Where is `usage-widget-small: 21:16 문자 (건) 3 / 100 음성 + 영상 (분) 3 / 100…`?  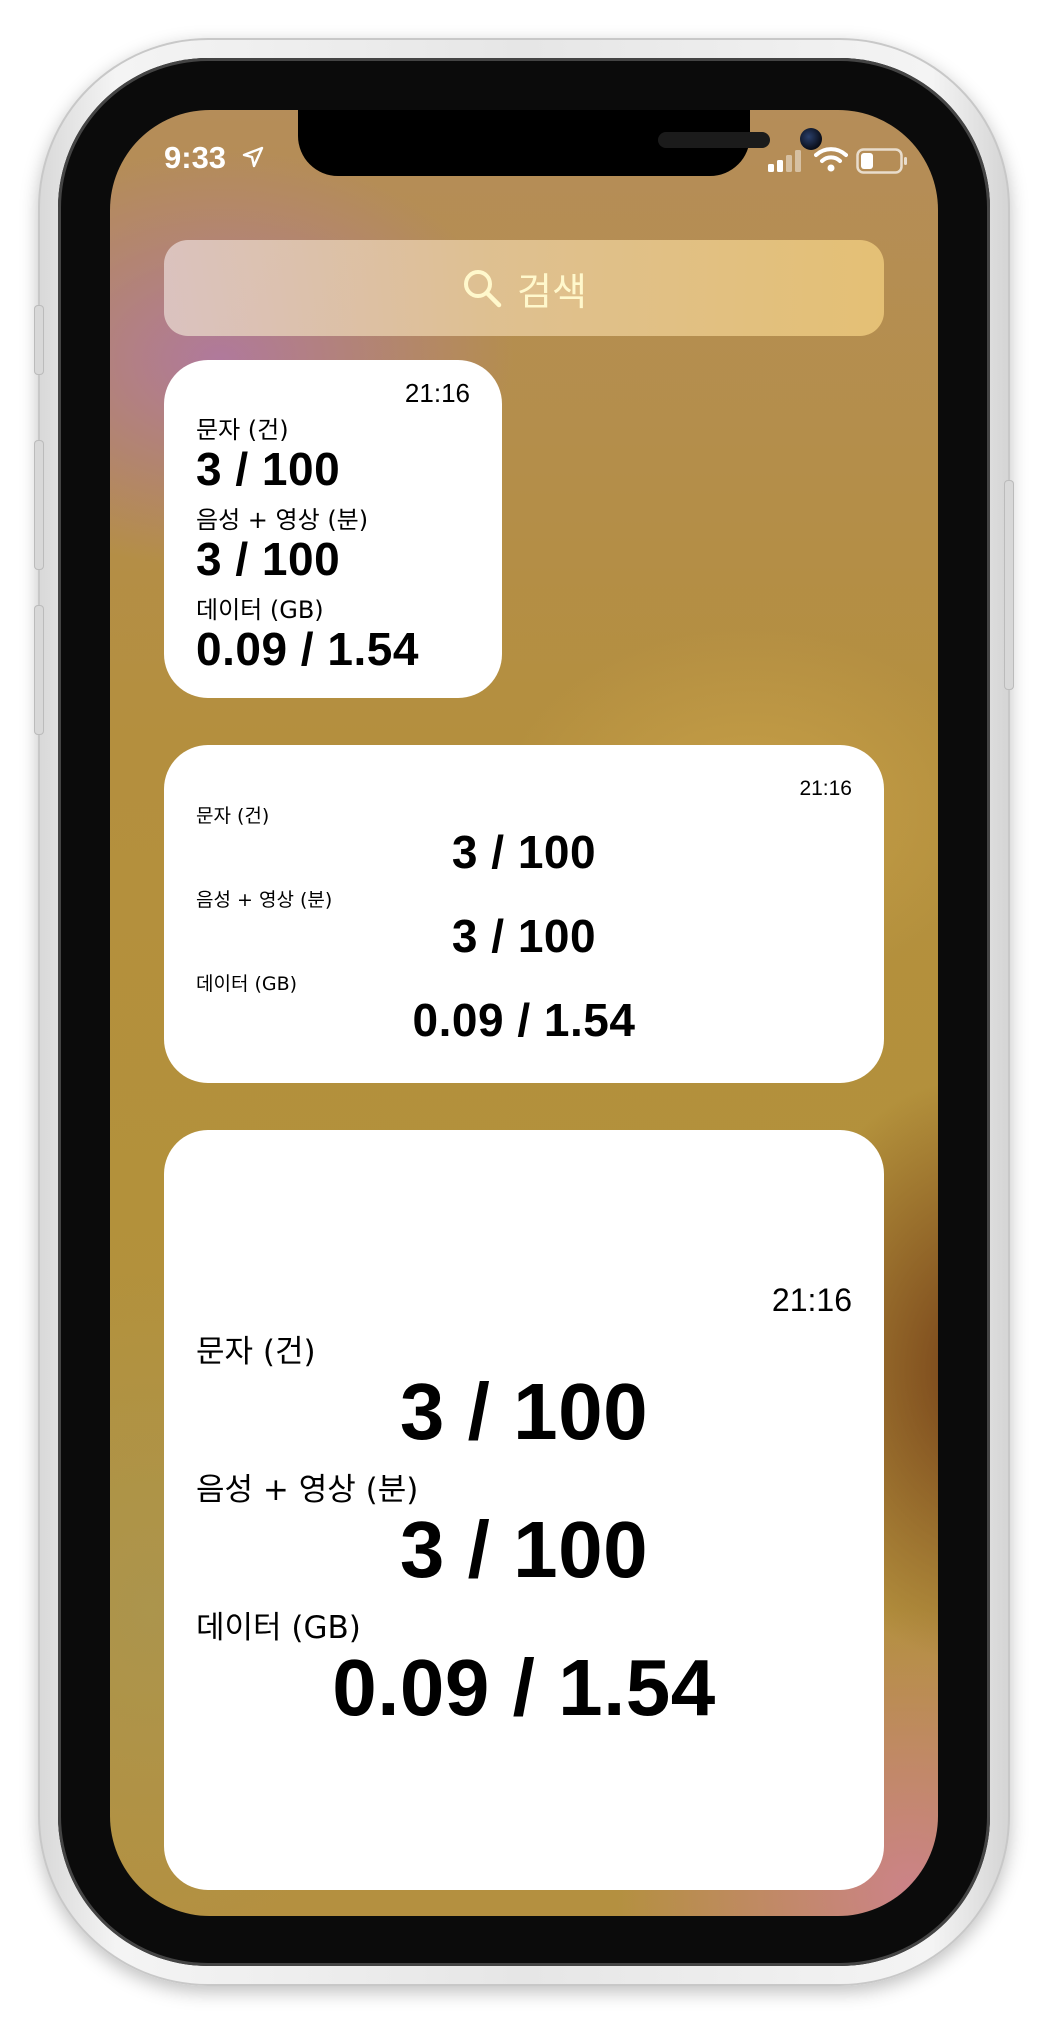 usage-widget-small: 21:16 문자 (건) 3 / 100 음성 + 영상 (분) 3 / 100… is located at coordinates (333, 529).